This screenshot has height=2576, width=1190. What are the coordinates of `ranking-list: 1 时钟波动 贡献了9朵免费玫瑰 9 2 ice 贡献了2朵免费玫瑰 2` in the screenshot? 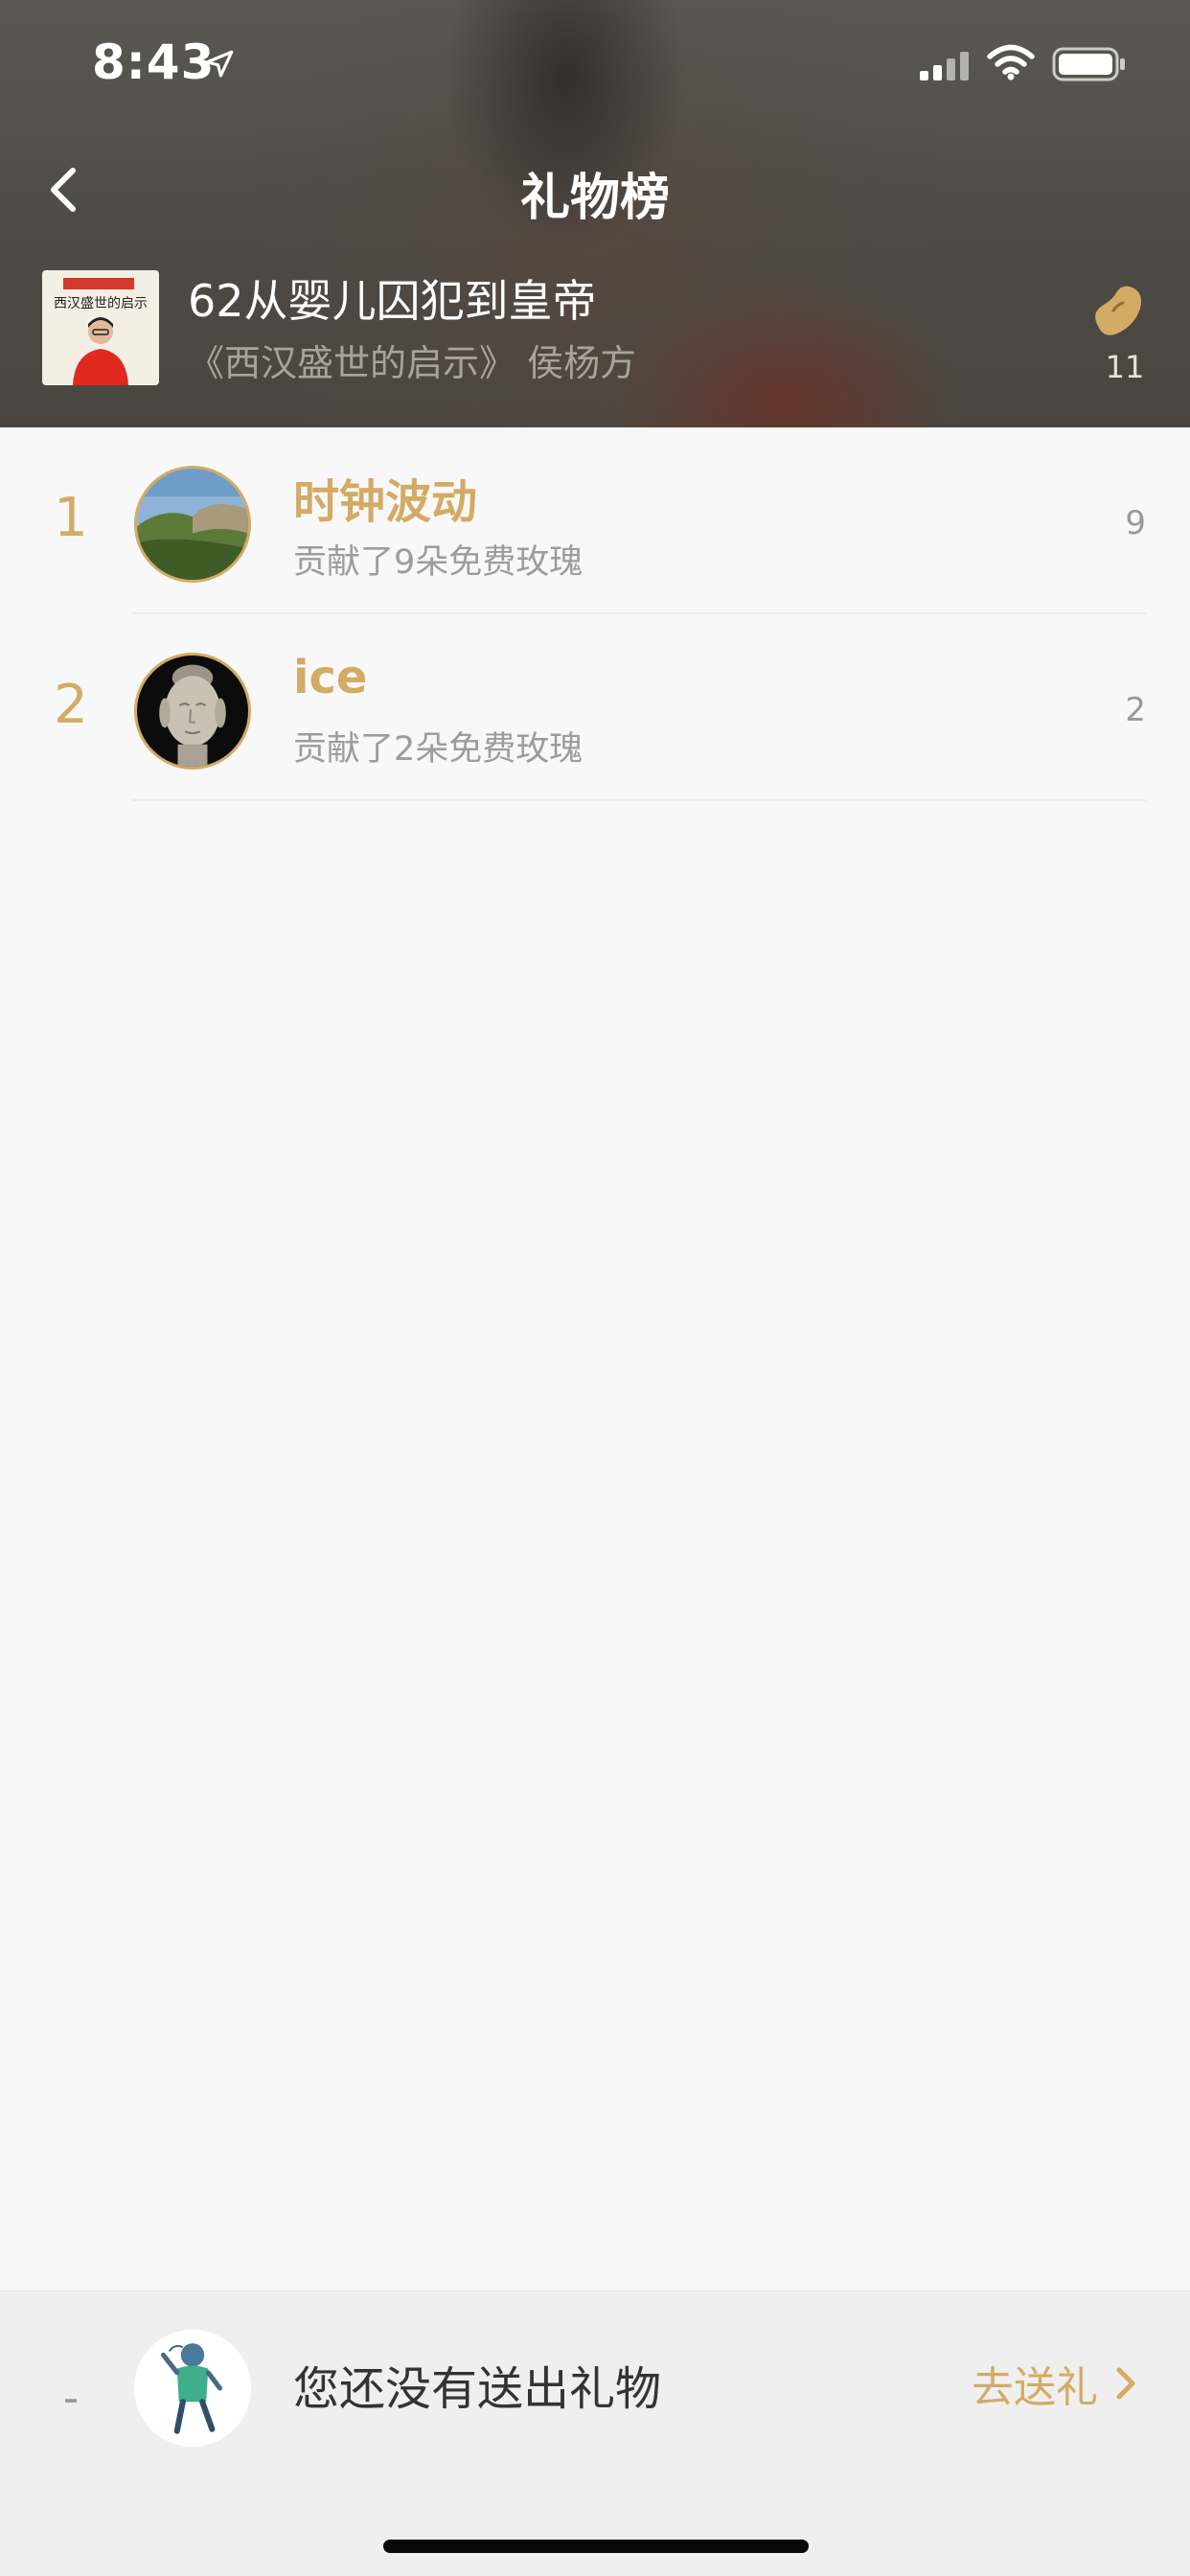 It's located at (595, 614).